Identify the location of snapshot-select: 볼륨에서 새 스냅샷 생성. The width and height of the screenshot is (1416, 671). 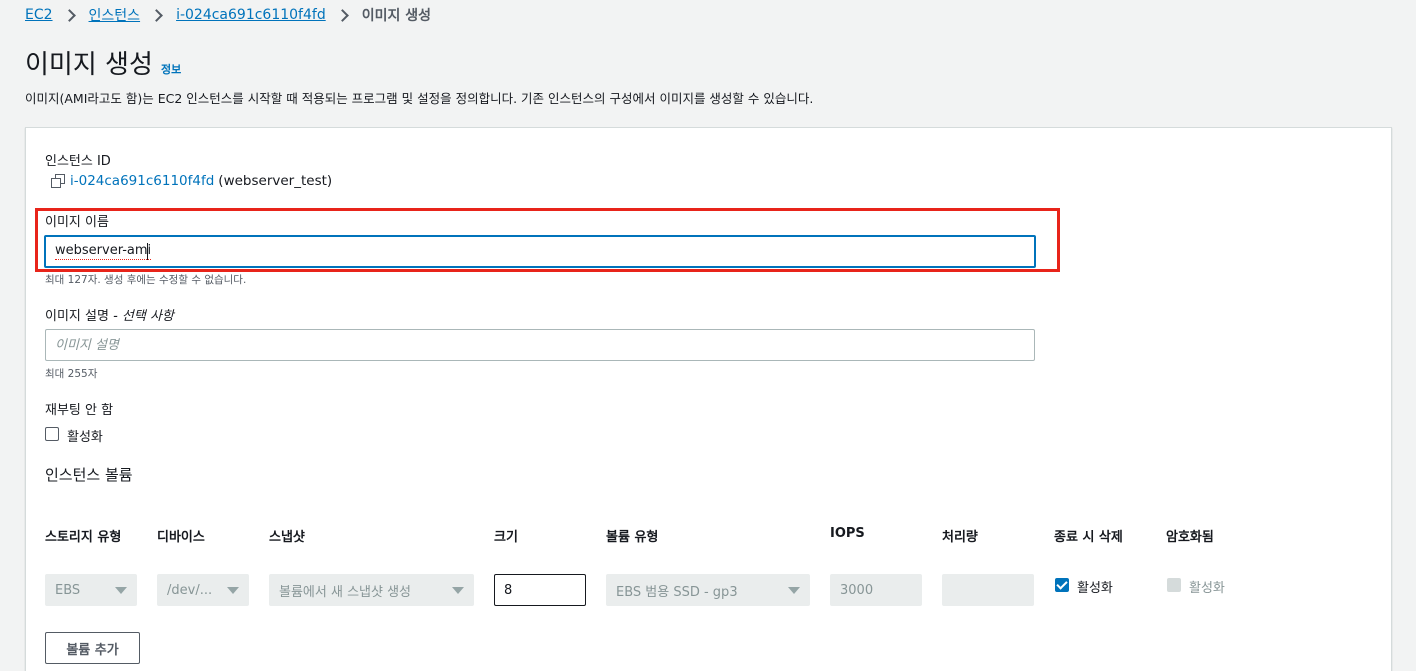
(371, 590).